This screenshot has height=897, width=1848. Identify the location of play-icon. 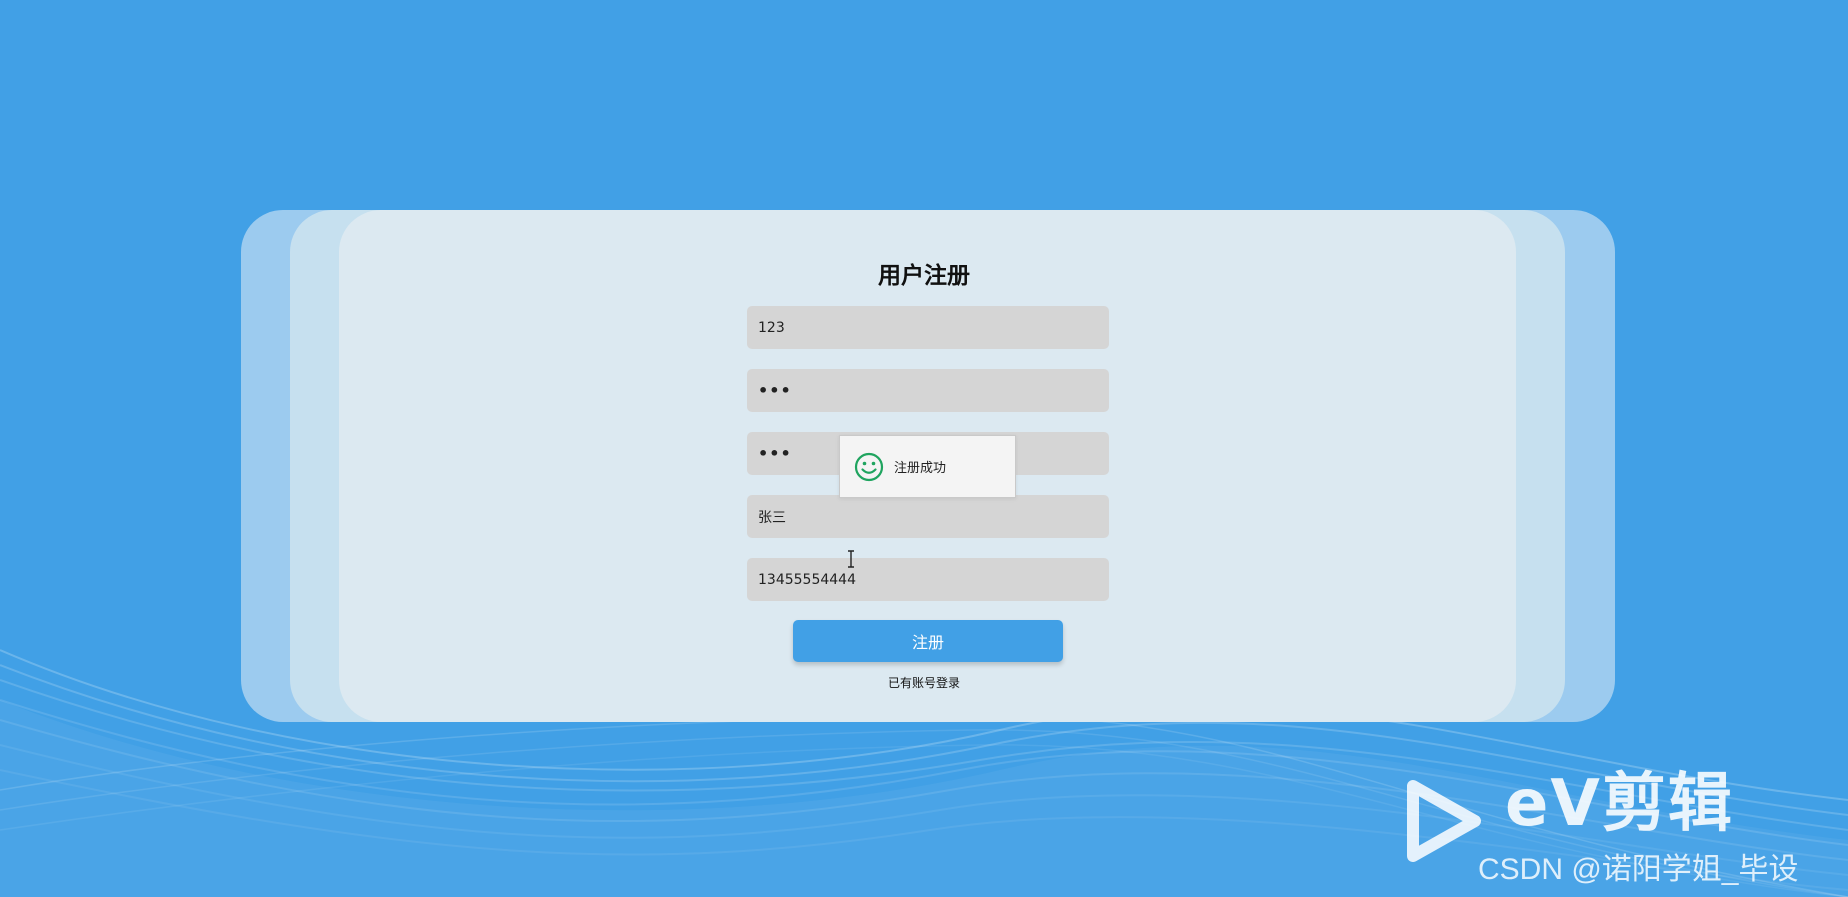
(1444, 821).